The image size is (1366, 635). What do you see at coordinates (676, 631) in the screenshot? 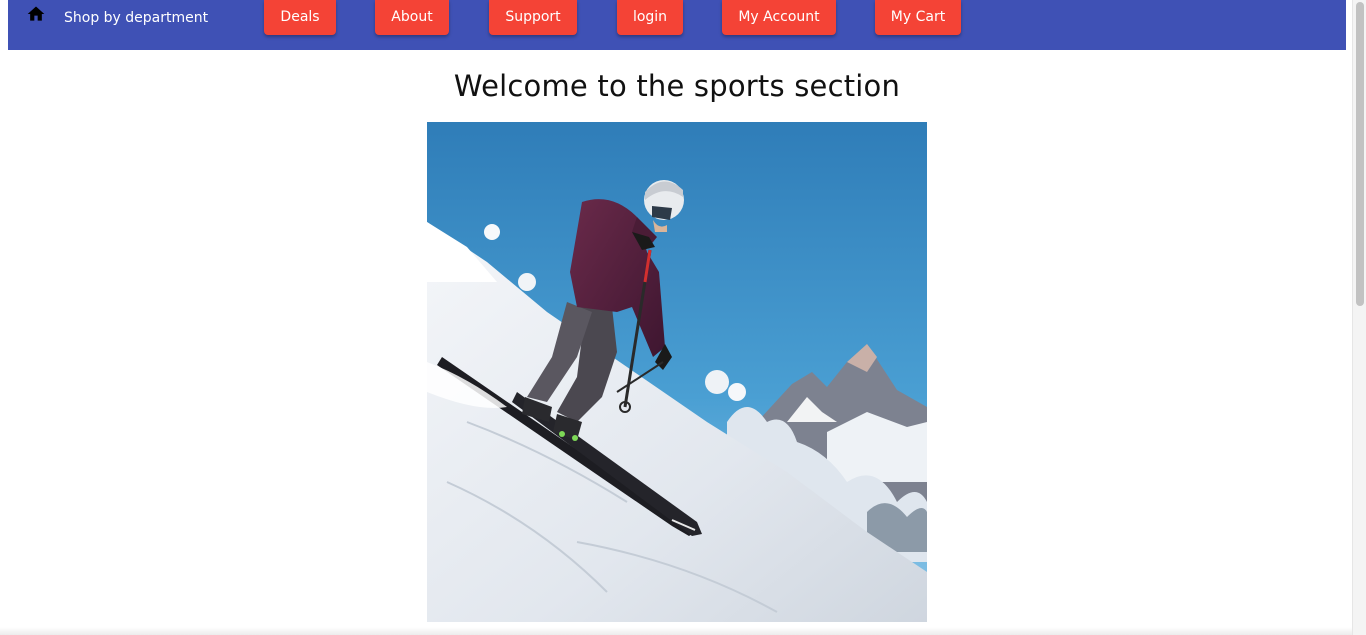
I see `bottom-edge` at bounding box center [676, 631].